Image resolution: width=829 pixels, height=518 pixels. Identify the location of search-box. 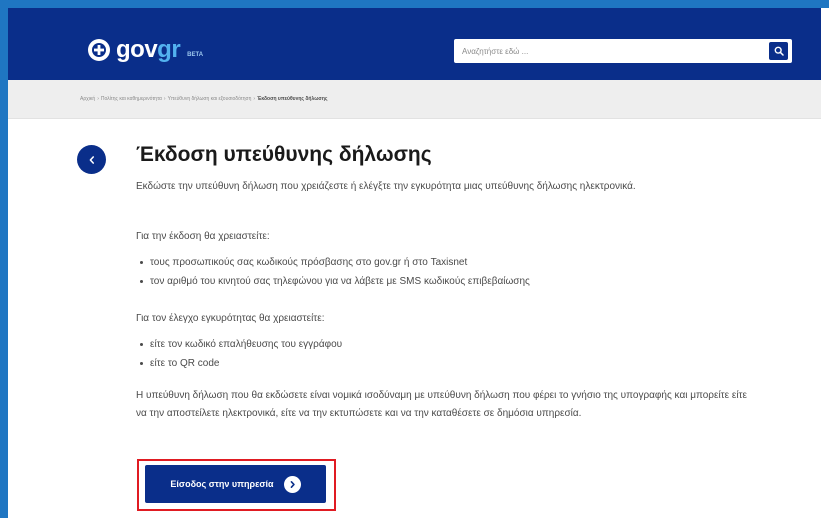
(623, 51).